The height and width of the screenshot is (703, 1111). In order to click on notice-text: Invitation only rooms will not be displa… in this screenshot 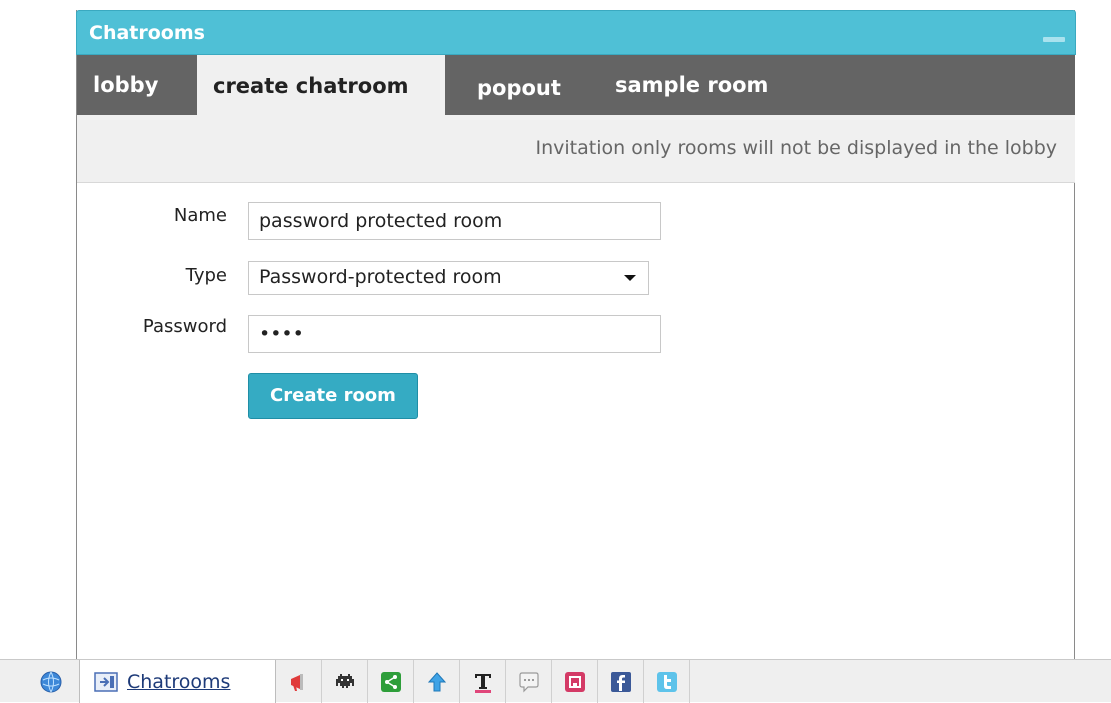, I will do `click(796, 148)`.